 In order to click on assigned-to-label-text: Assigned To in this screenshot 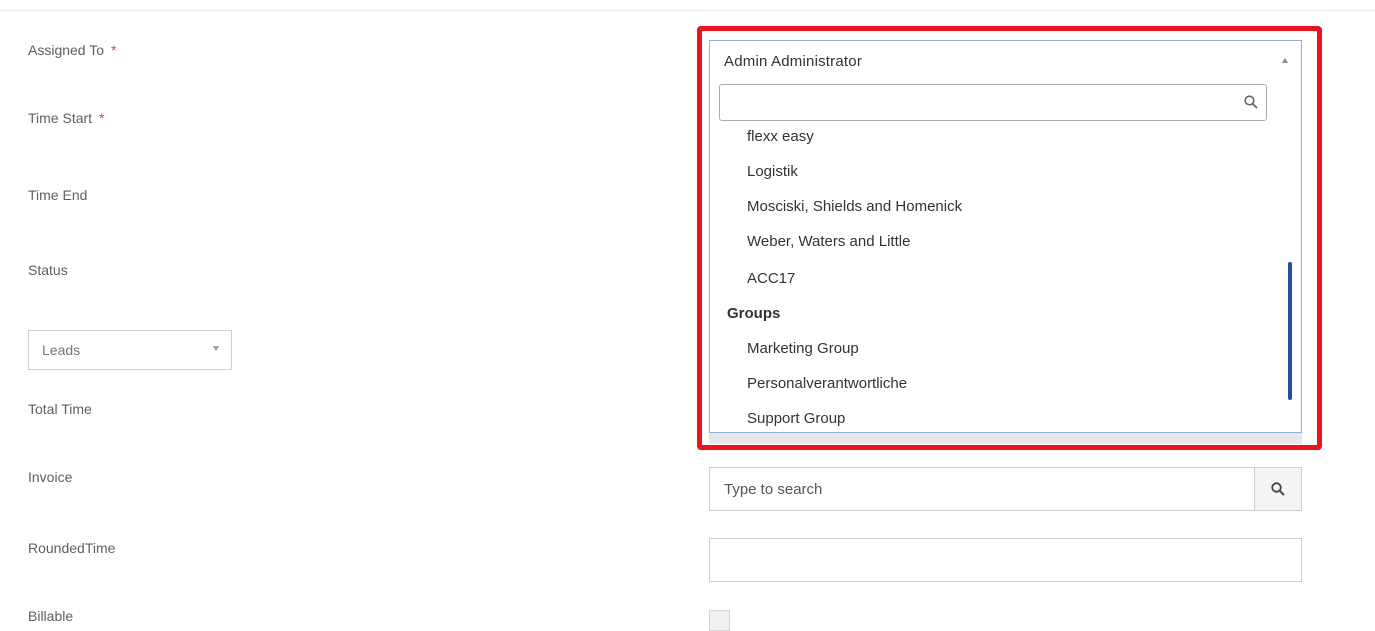, I will do `click(66, 50)`.